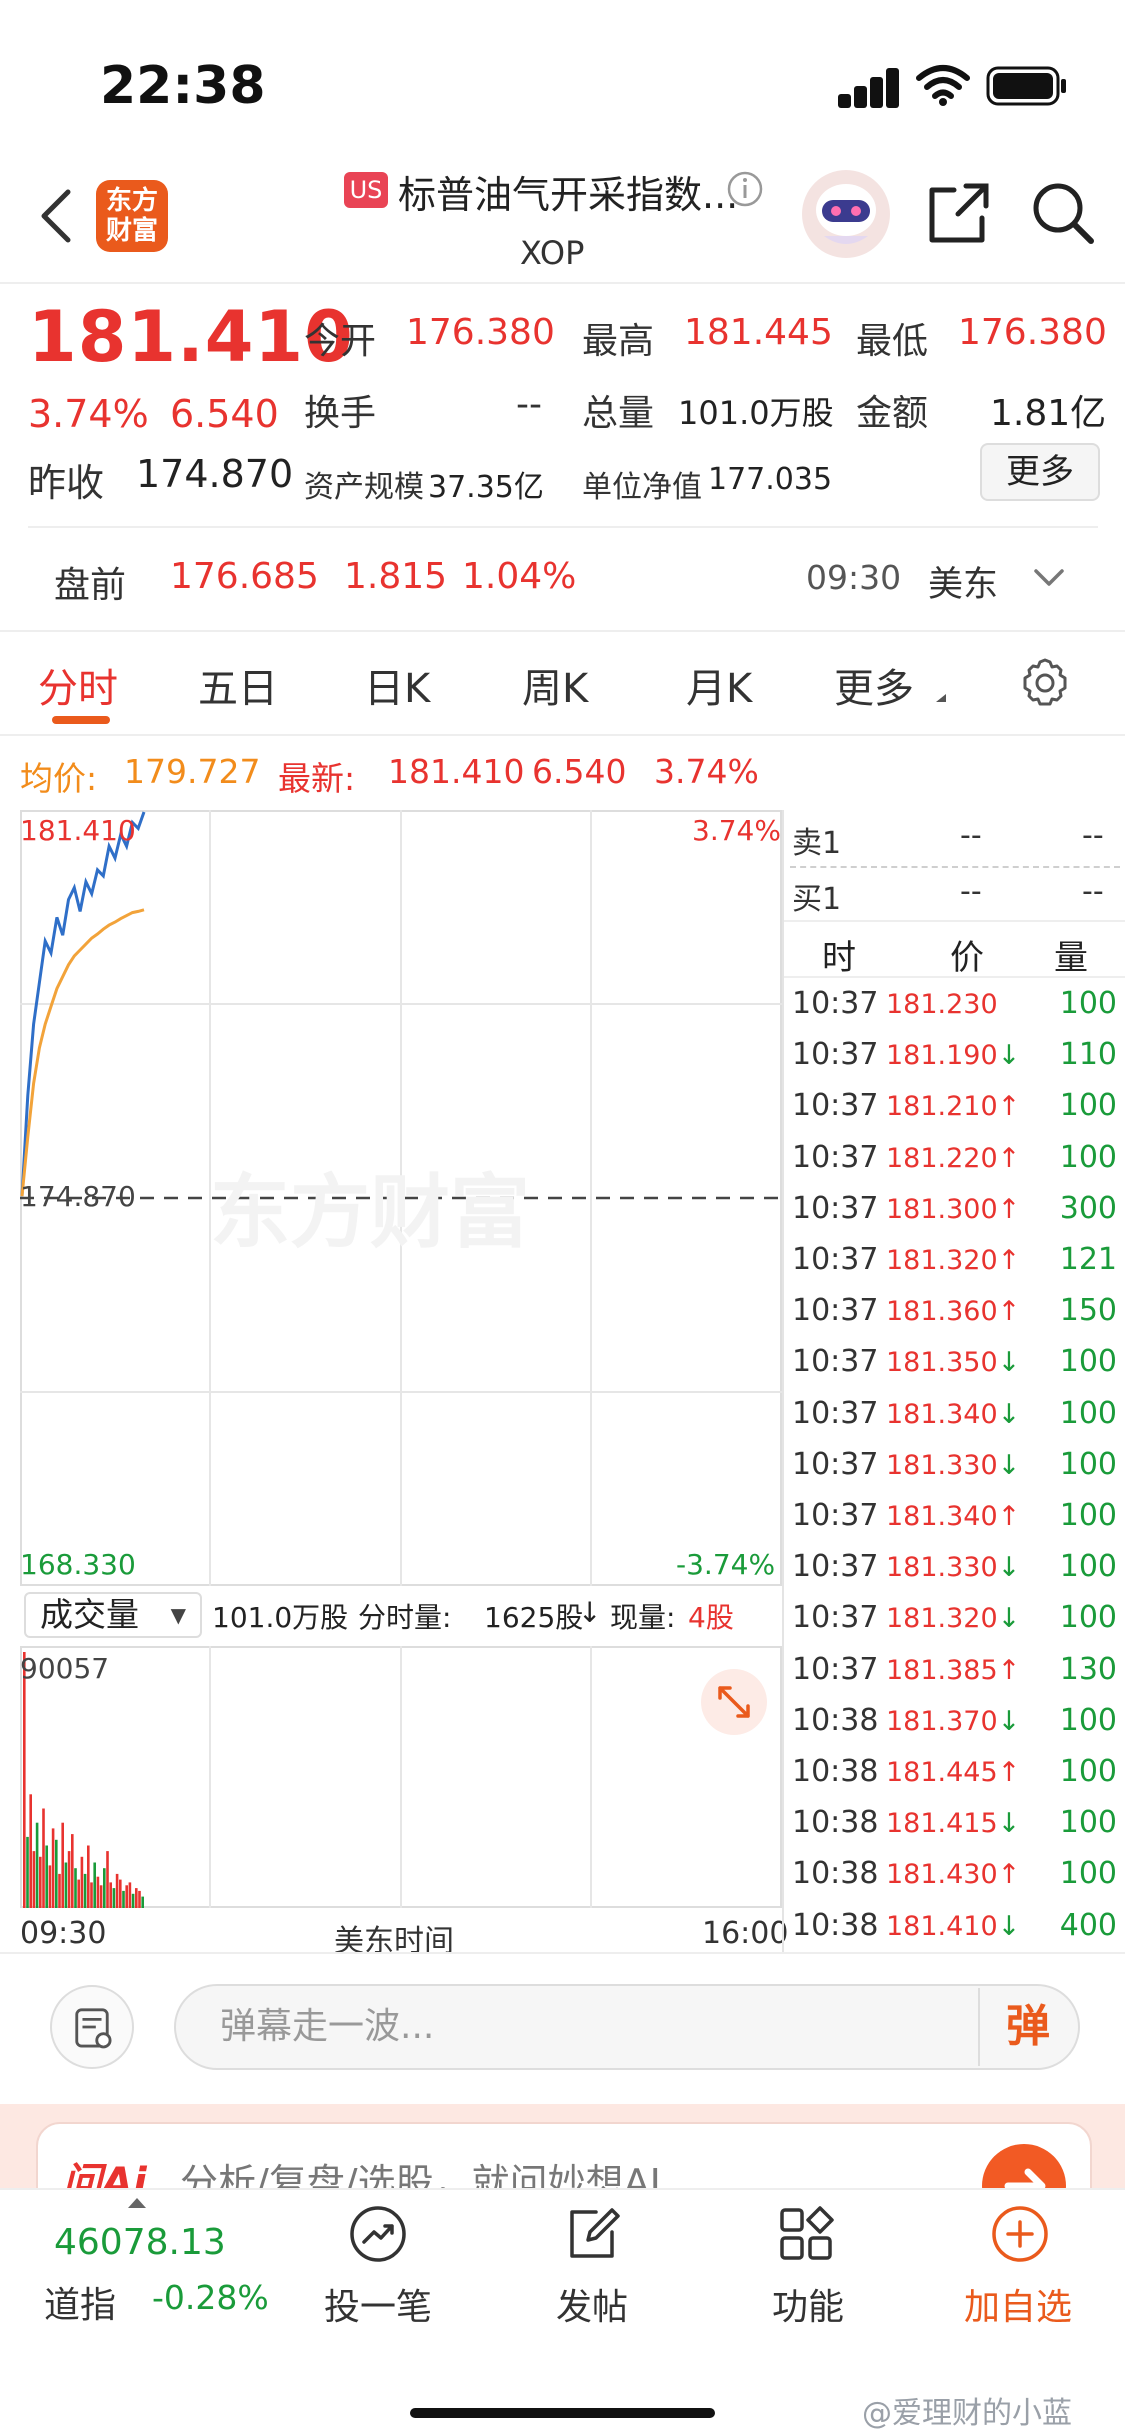  What do you see at coordinates (957, 1159) in the screenshot?
I see `trade-row: 10:37 181.220↑ 100` at bounding box center [957, 1159].